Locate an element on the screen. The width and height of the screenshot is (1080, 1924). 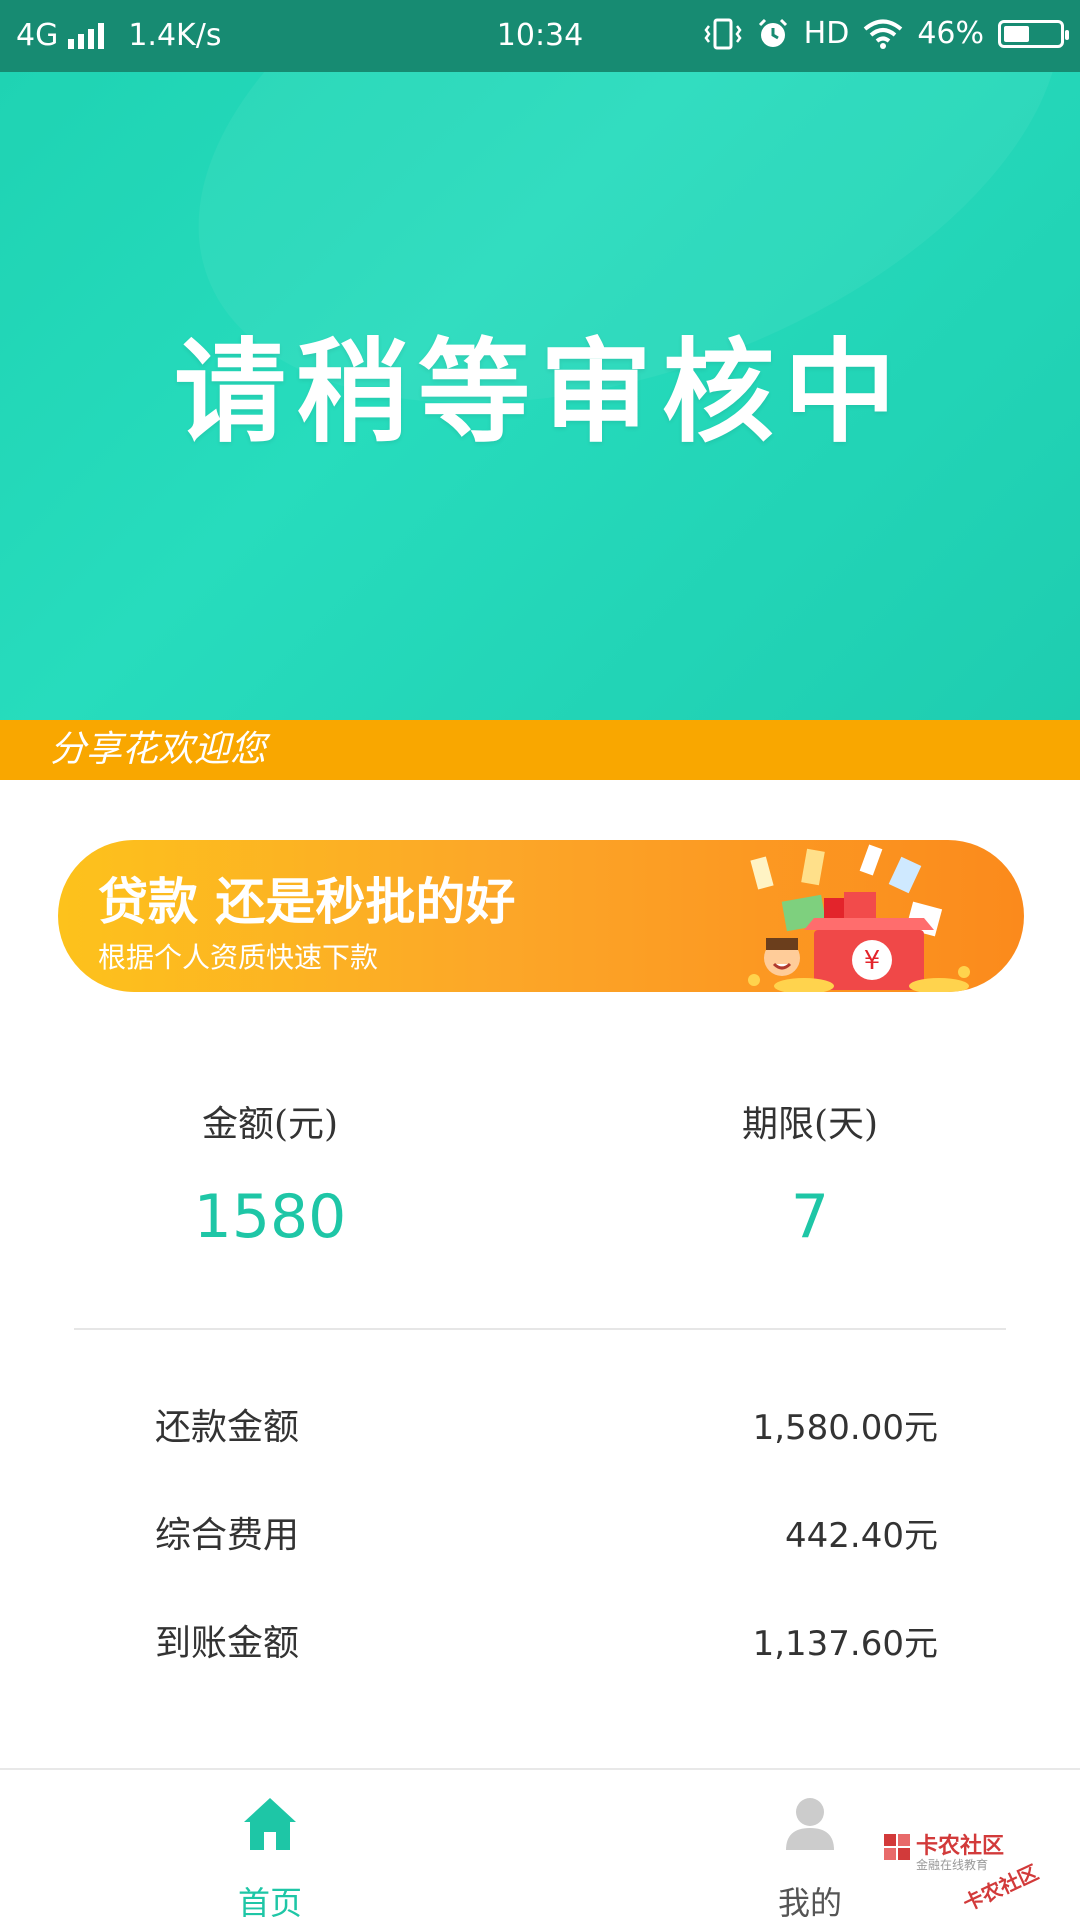
tab-home-label: 首页 is located at coordinates (269, 1903).